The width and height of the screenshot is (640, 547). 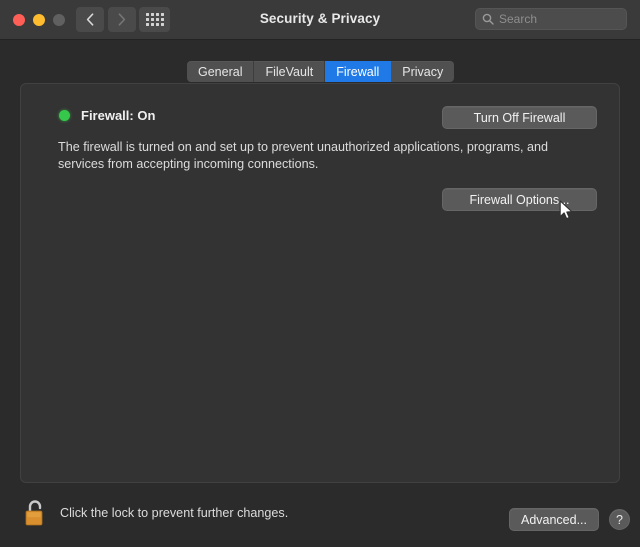 I want to click on firewall-status-row: Firewall: On, so click(x=107, y=115).